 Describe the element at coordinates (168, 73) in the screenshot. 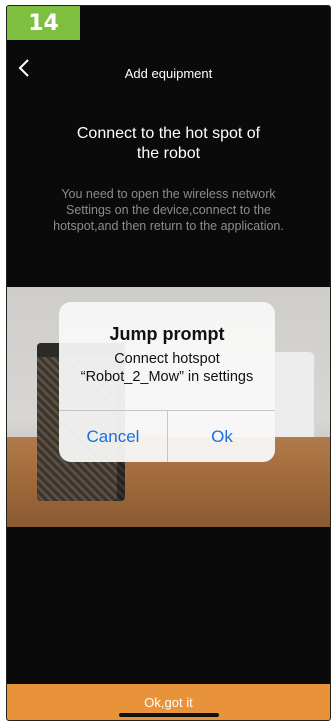

I see `page-title: Add equipment` at that location.